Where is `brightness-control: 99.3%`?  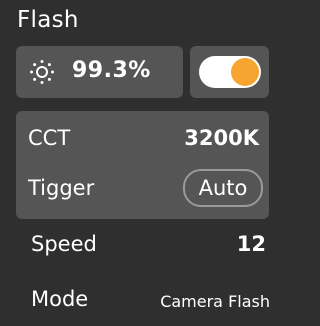
brightness-control: 99.3% is located at coordinates (99, 72).